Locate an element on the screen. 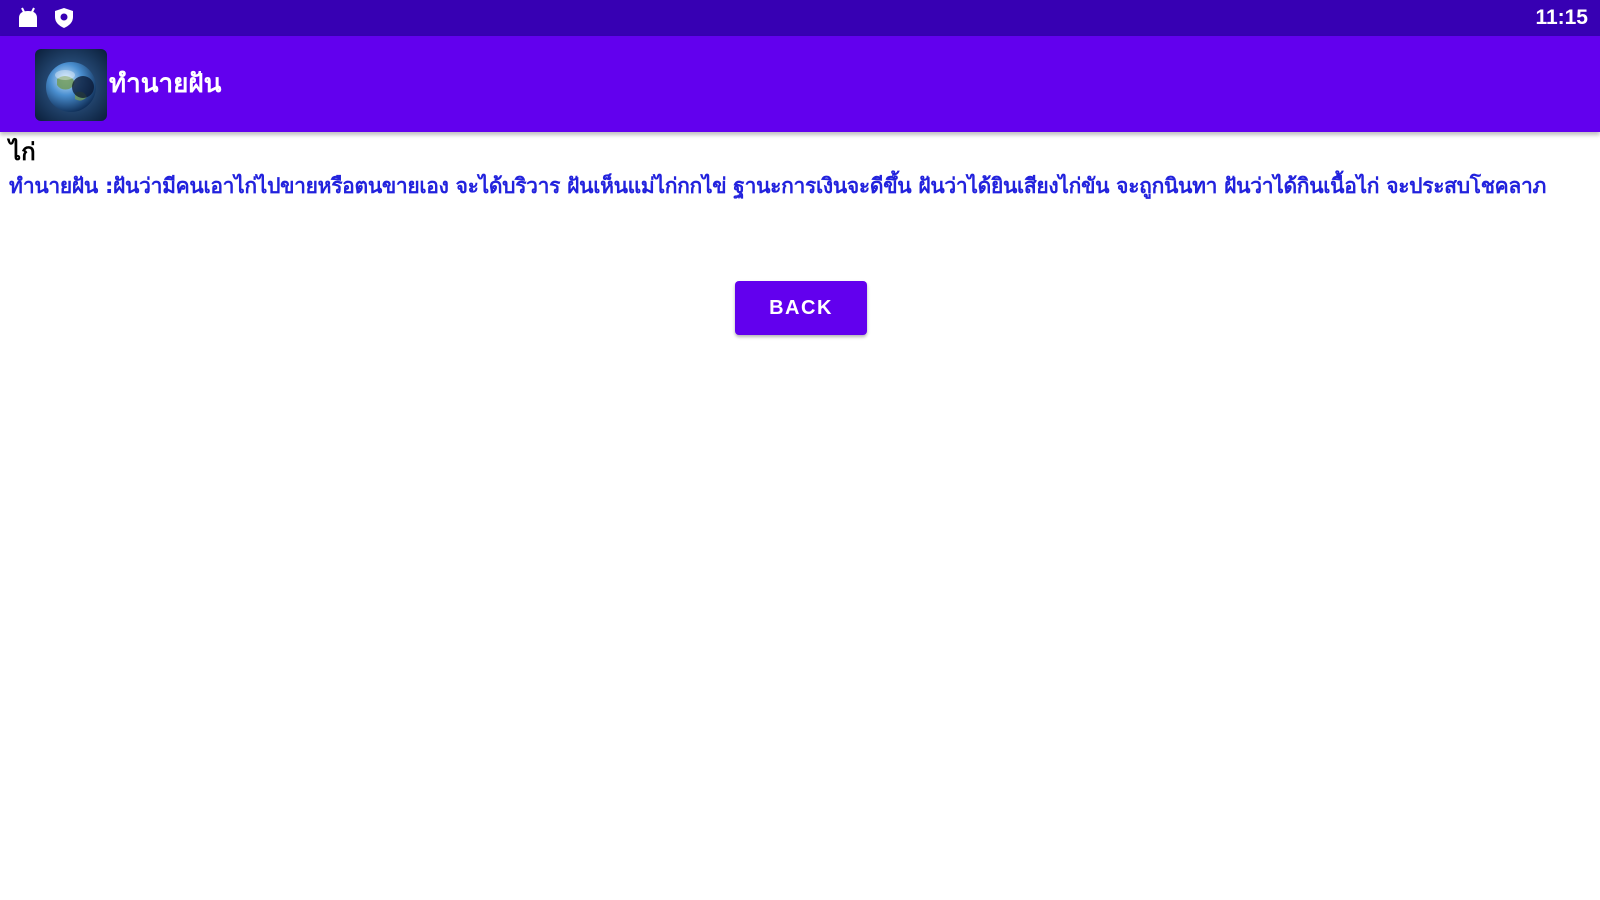 The image size is (1600, 900). app-title: ทำนายฝัน is located at coordinates (165, 84).